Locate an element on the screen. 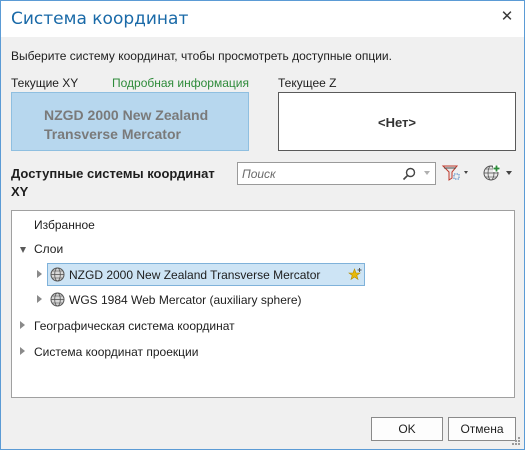 The image size is (525, 450). current-z-box: <Нет> is located at coordinates (397, 121).